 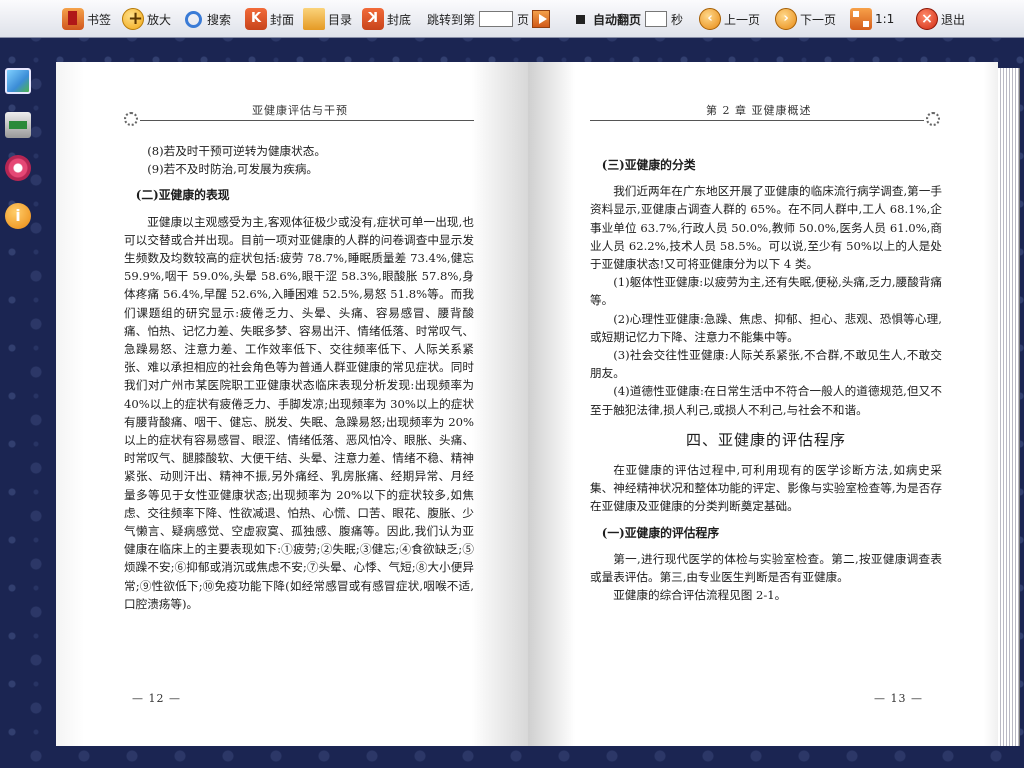 I want to click on jump-label: 跳转到第, so click(x=451, y=19).